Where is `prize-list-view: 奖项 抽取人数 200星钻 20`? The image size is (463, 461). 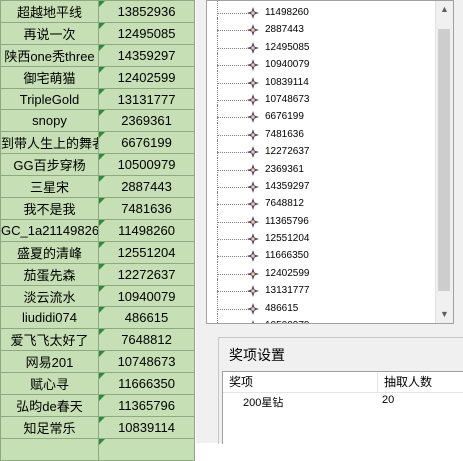 prize-list-view: 奖项 抽取人数 200星钻 20 is located at coordinates (342, 407).